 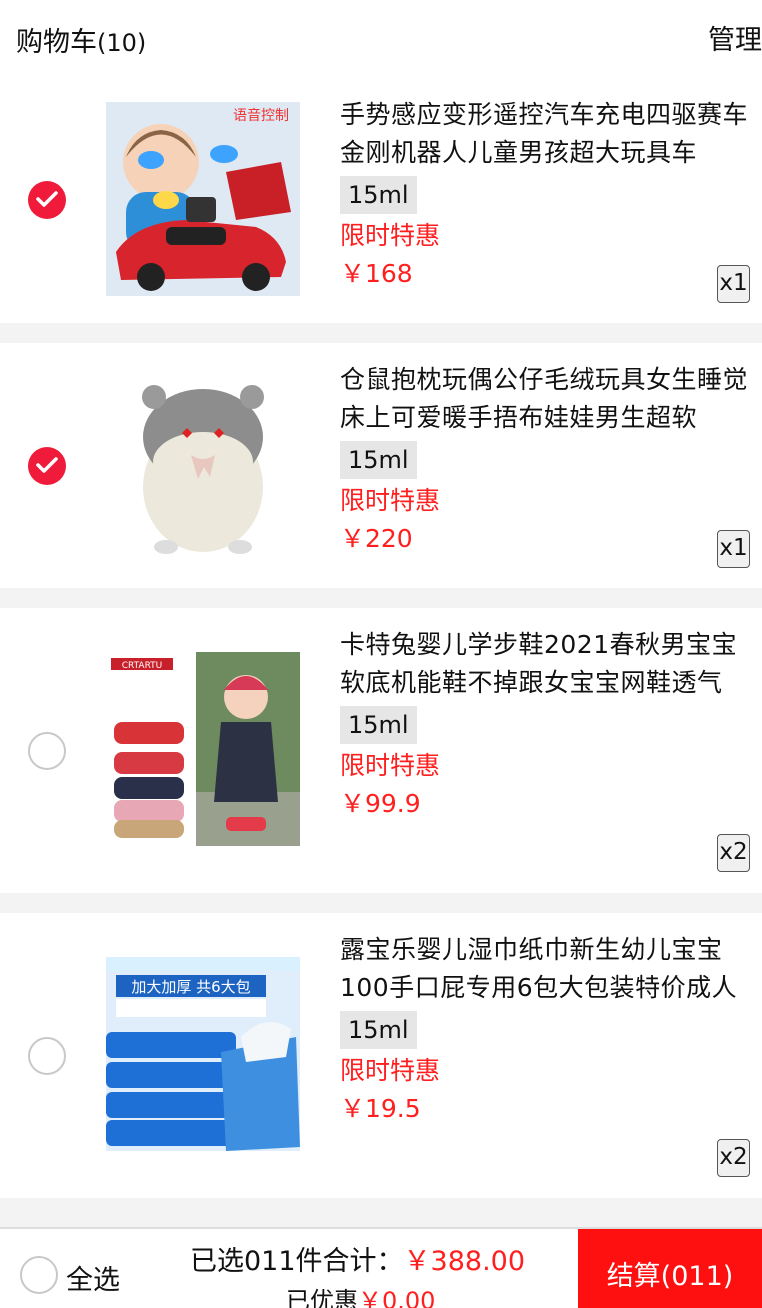 I want to click on total-summary: 已选011件合计：￥388.00, so click(x=357, y=1258).